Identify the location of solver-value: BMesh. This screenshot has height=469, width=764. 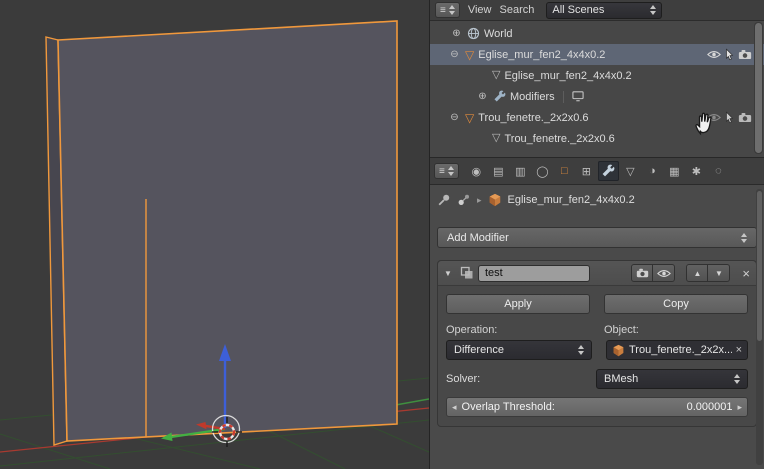
(621, 379).